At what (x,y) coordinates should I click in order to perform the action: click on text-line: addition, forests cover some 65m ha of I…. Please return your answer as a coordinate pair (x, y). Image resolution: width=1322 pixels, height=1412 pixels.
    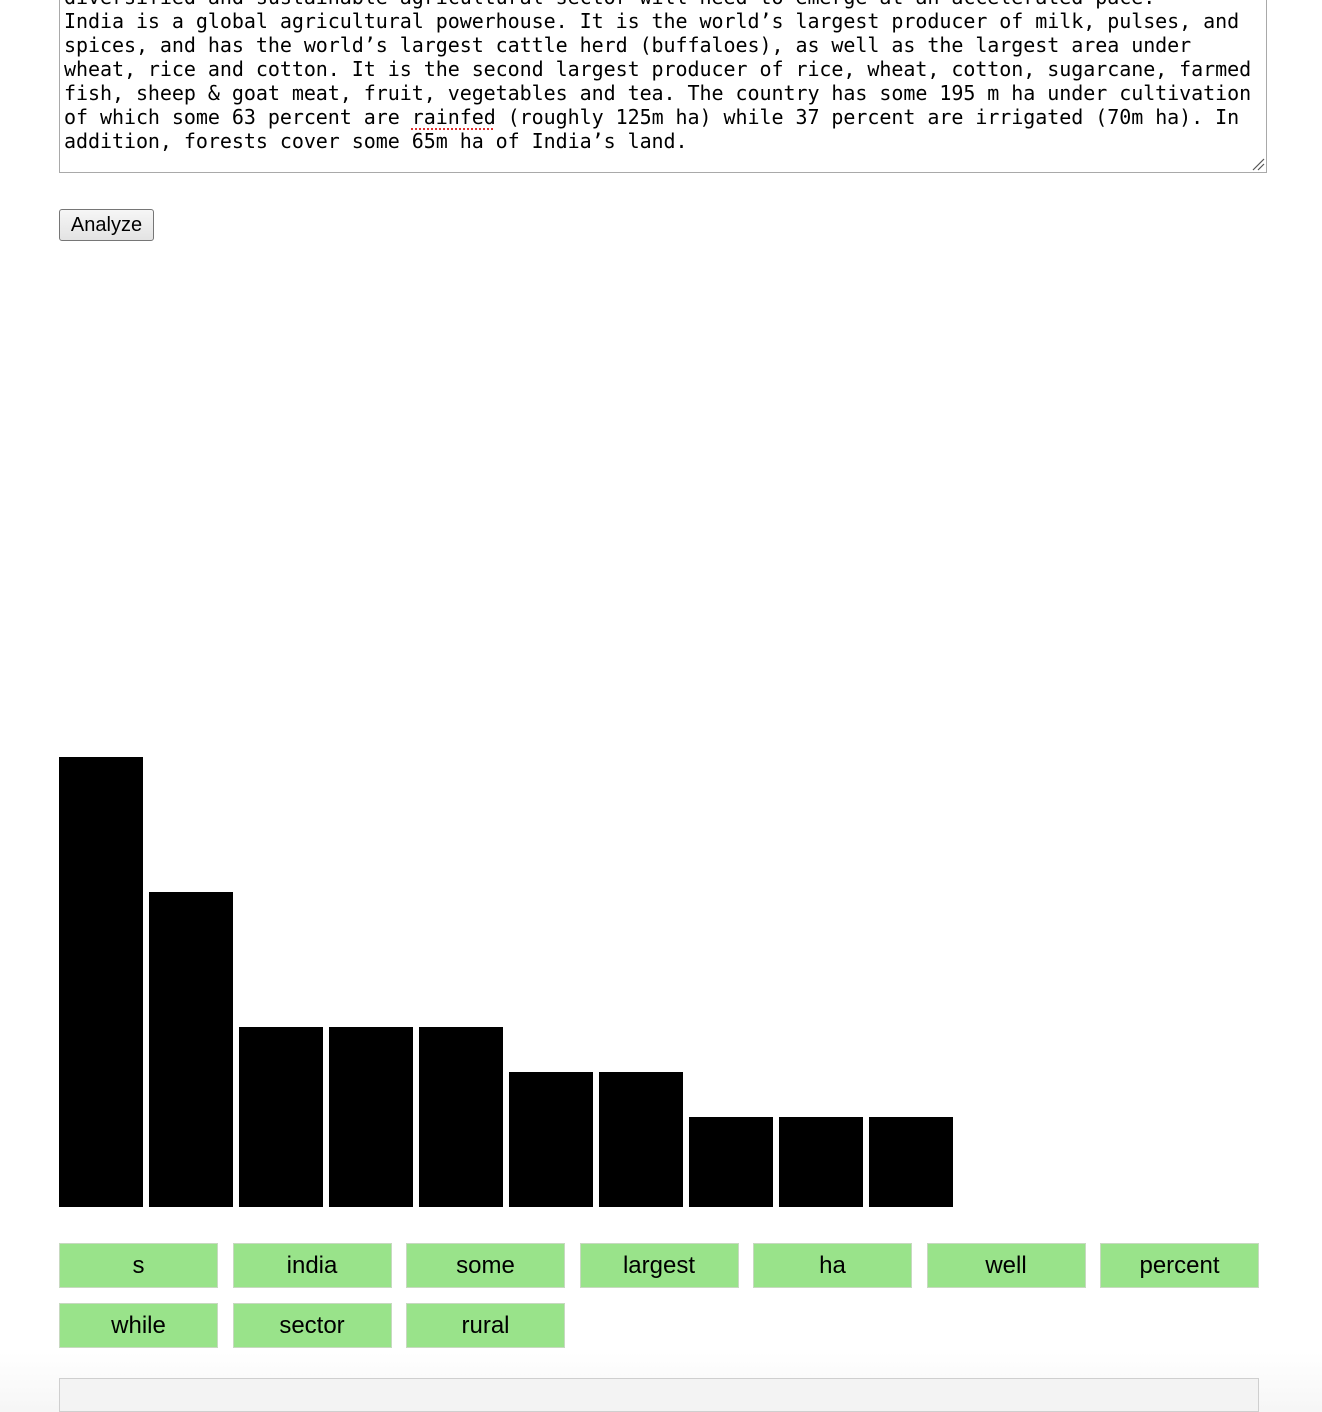
    Looking at the image, I should click on (376, 141).